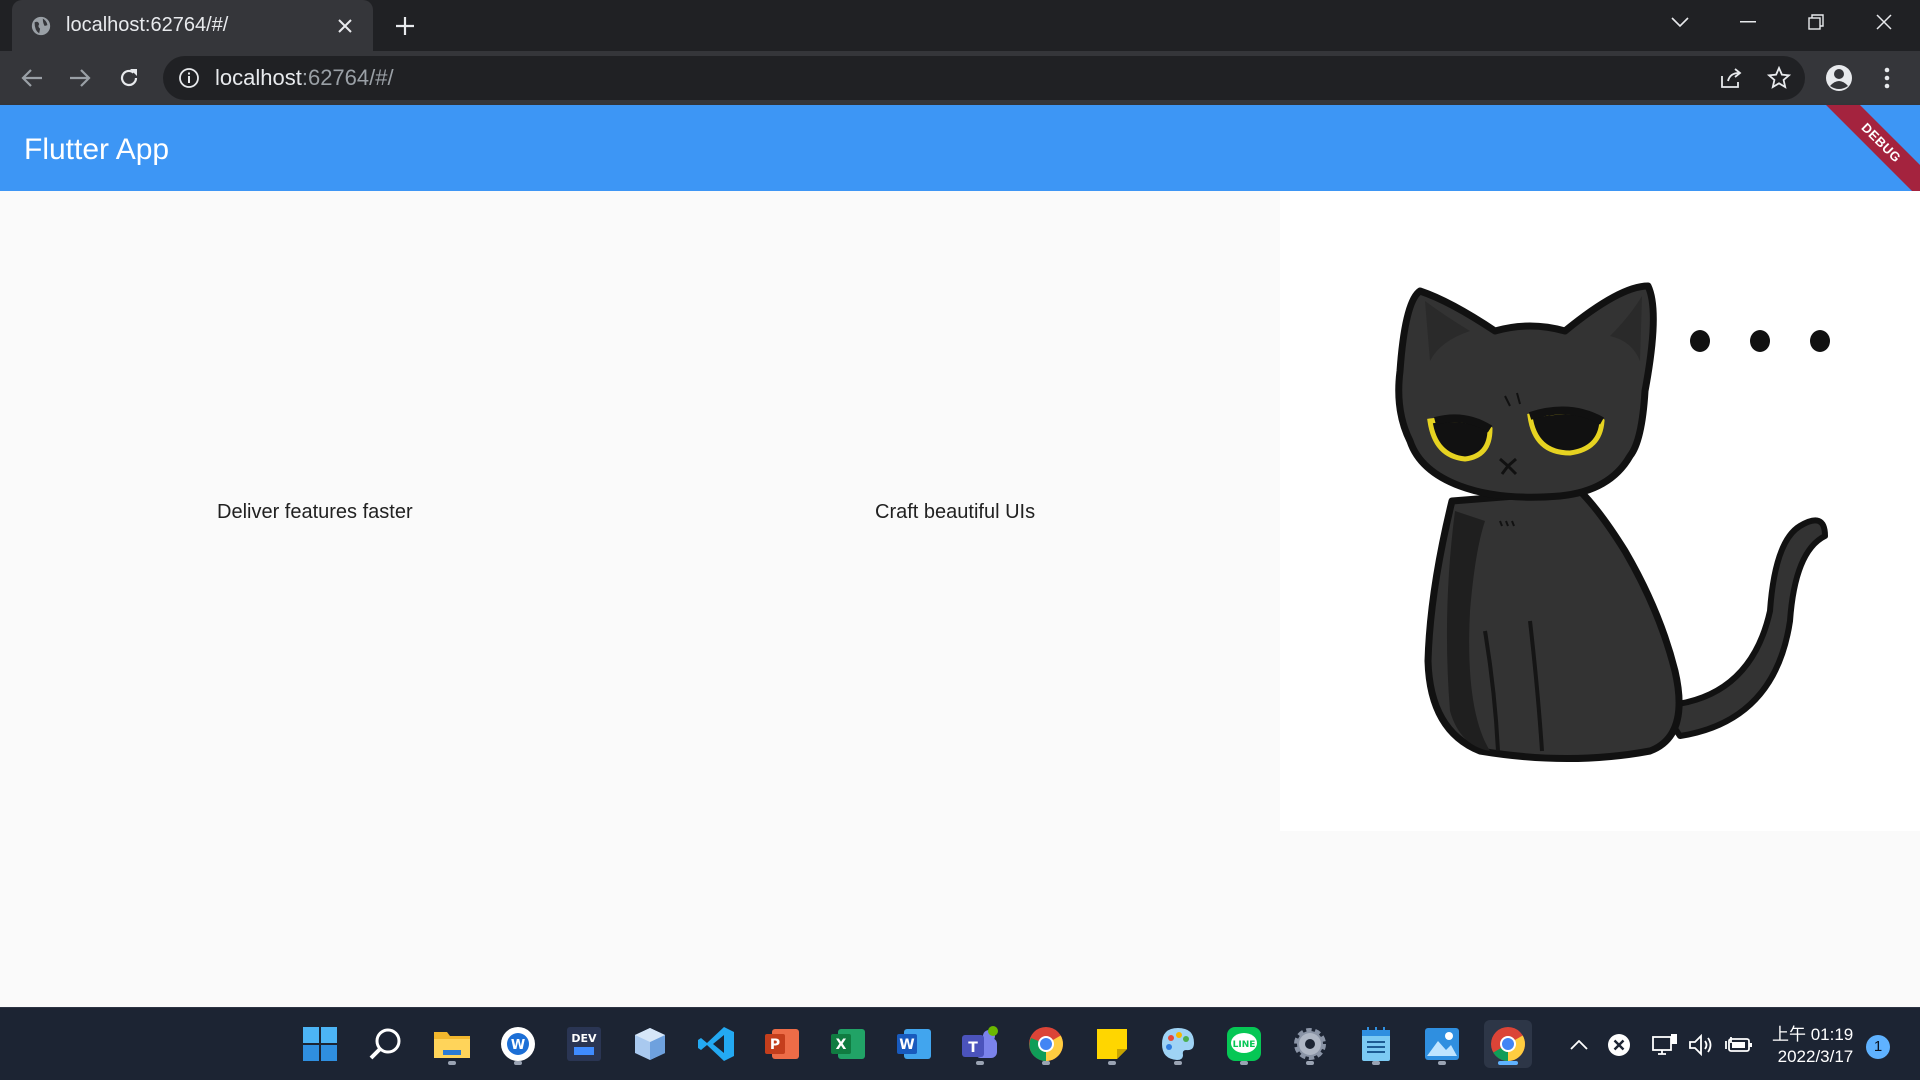 This screenshot has width=1920, height=1080. Describe the element at coordinates (80, 78) in the screenshot. I see `forward-icon` at that location.